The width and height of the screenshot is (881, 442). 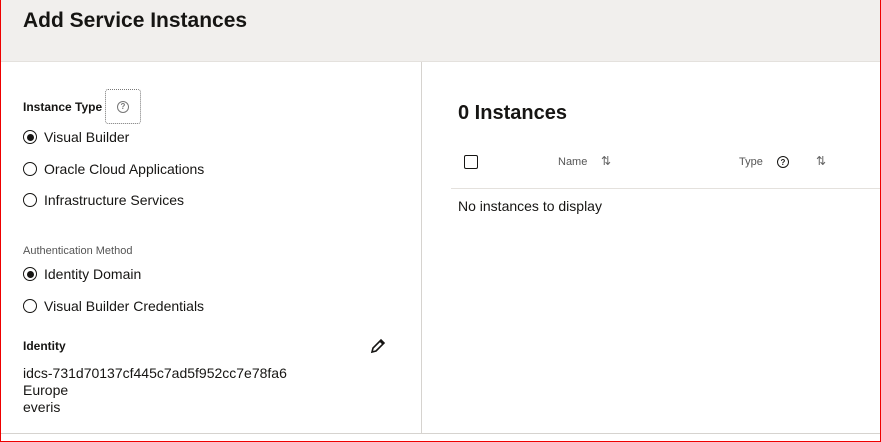 I want to click on radio-oracle-cloud-applications: Oracle Cloud Applications, so click(x=113, y=169).